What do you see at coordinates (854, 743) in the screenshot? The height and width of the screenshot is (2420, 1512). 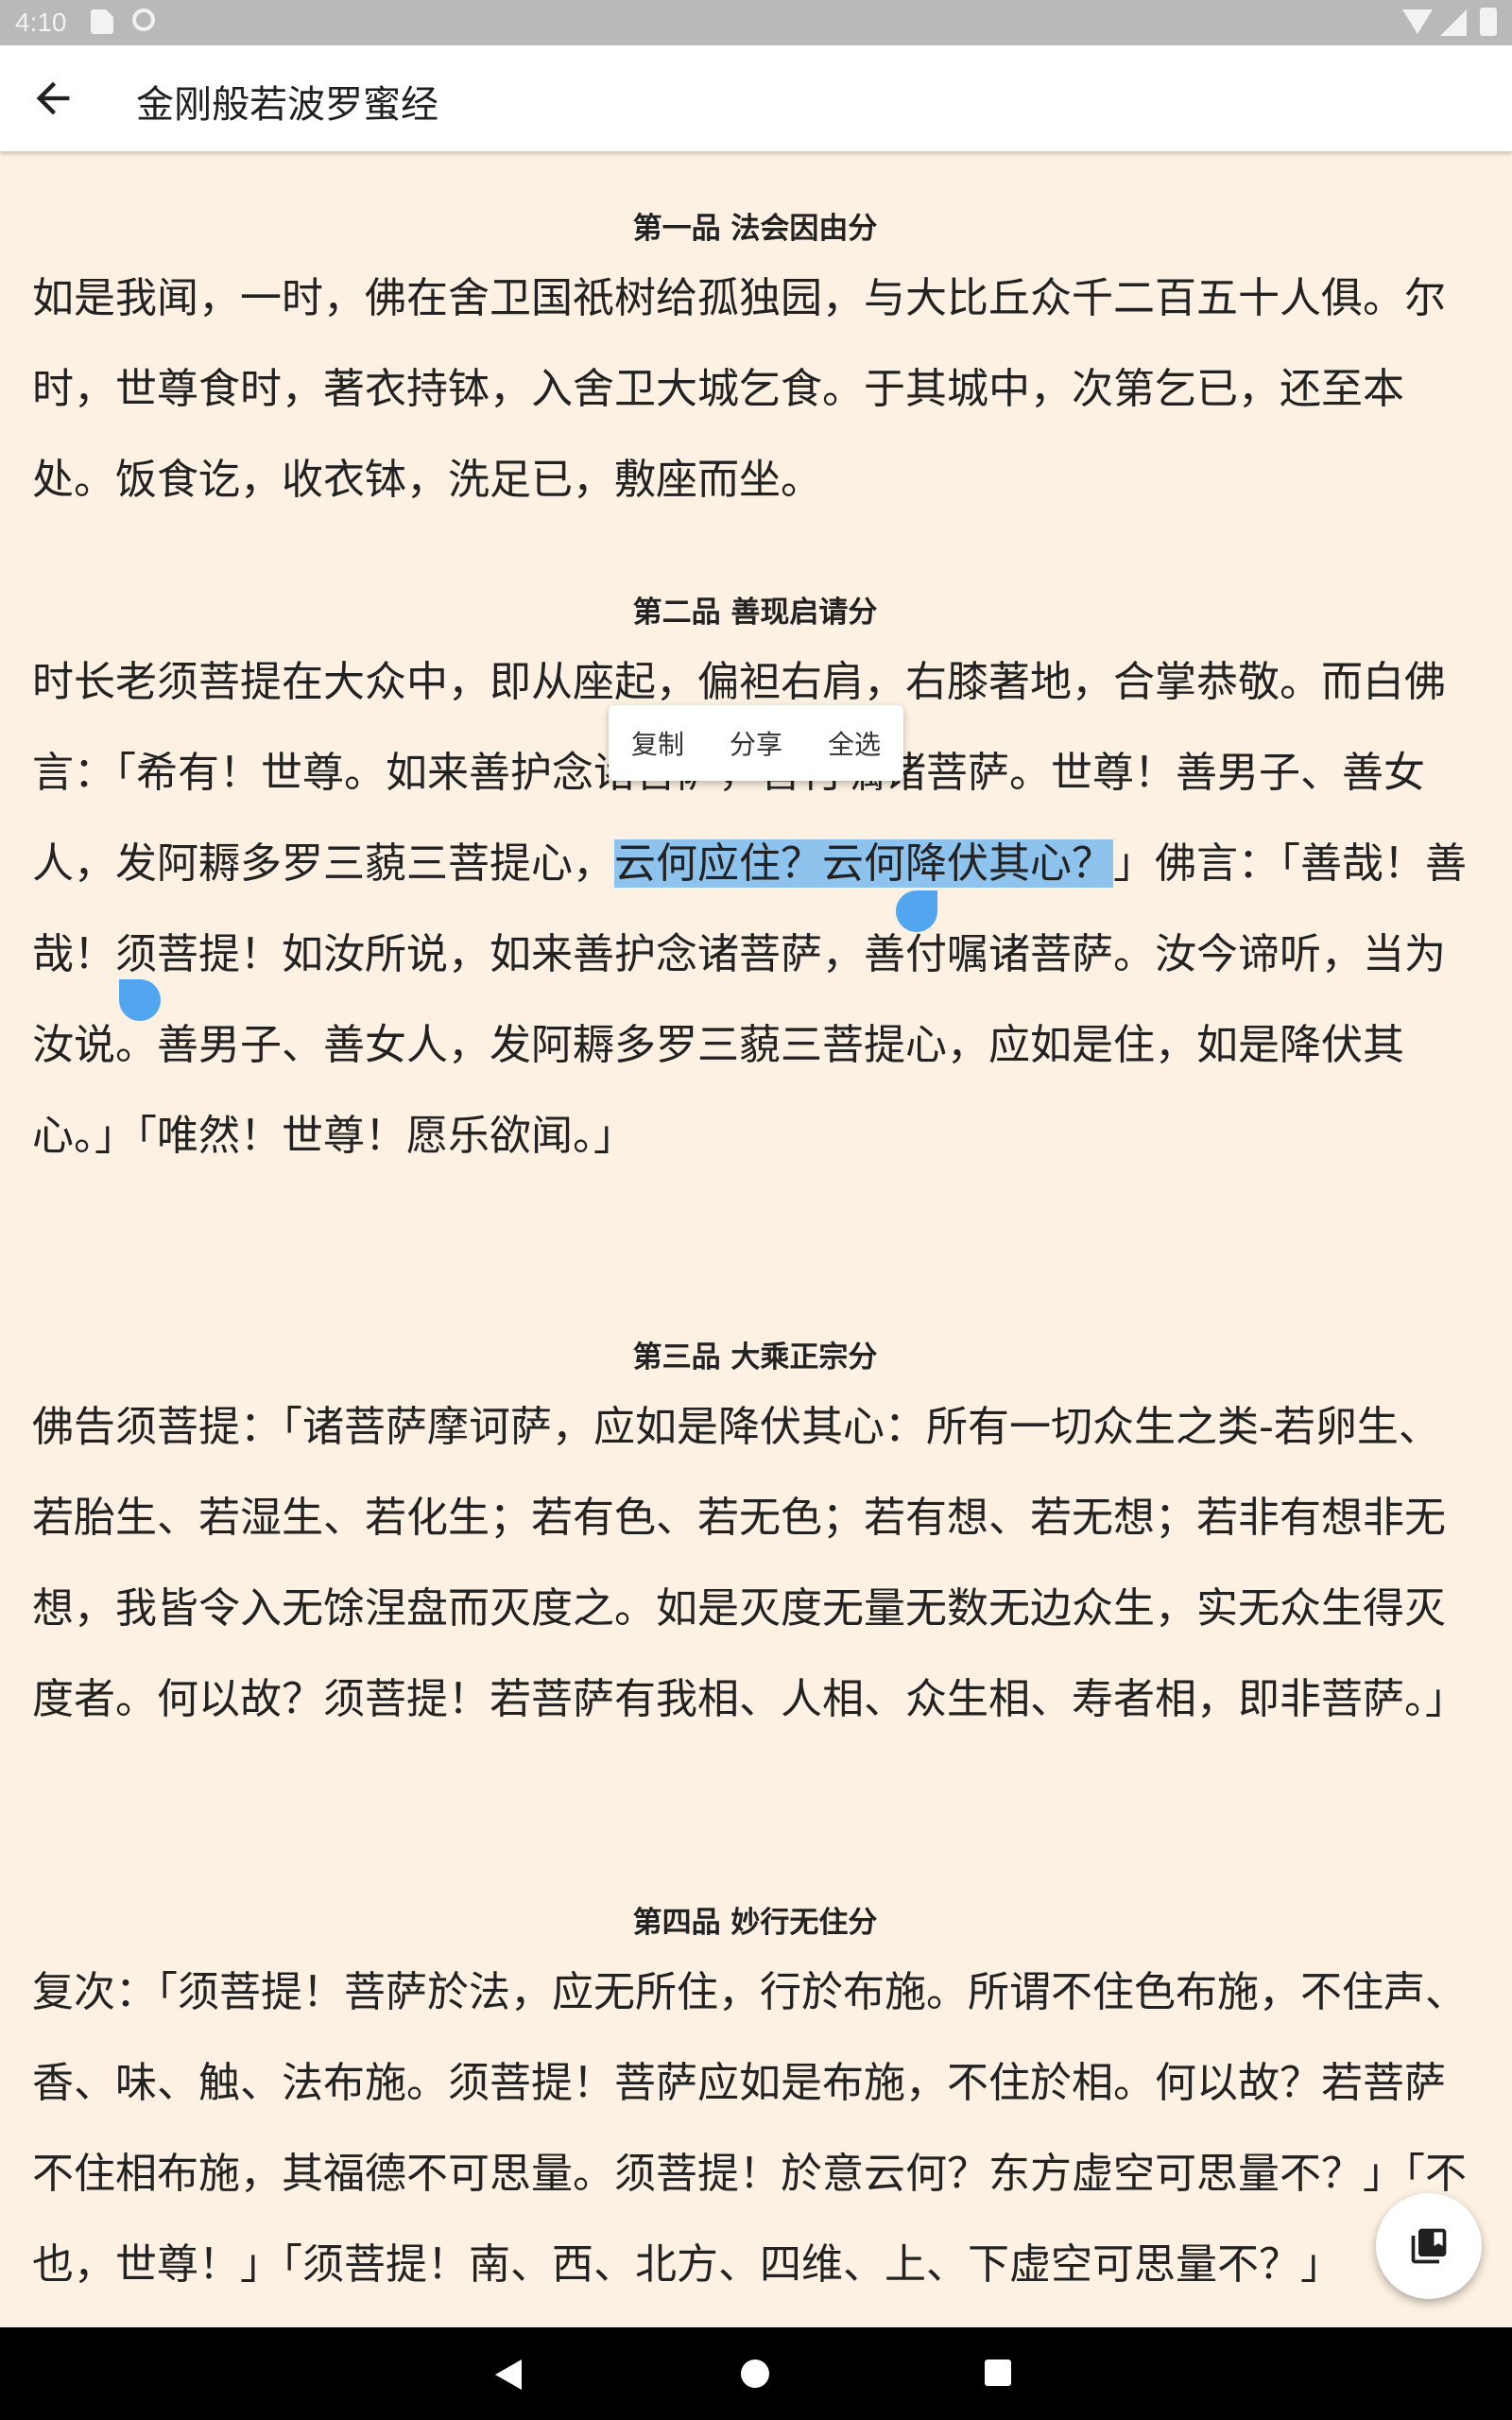 I see `select-all-button: 全选` at bounding box center [854, 743].